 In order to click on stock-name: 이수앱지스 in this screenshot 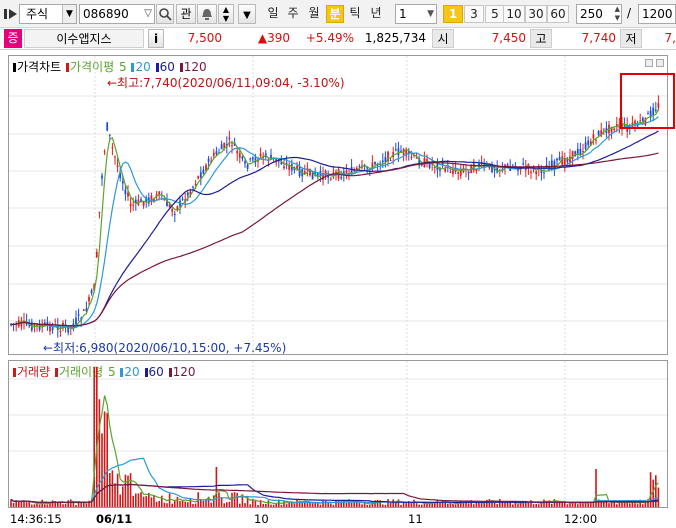, I will do `click(84, 38)`.